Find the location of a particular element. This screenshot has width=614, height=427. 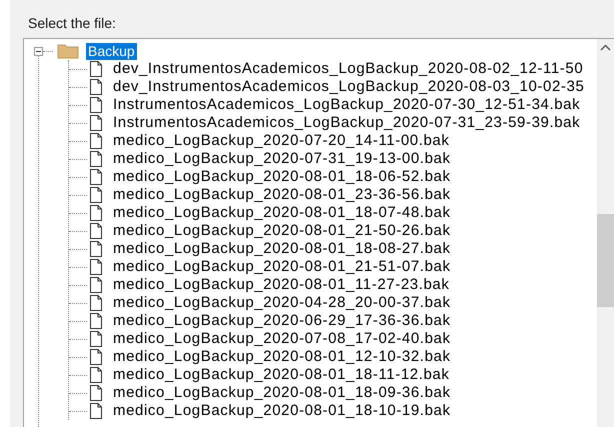

folder-icon is located at coordinates (68, 51).